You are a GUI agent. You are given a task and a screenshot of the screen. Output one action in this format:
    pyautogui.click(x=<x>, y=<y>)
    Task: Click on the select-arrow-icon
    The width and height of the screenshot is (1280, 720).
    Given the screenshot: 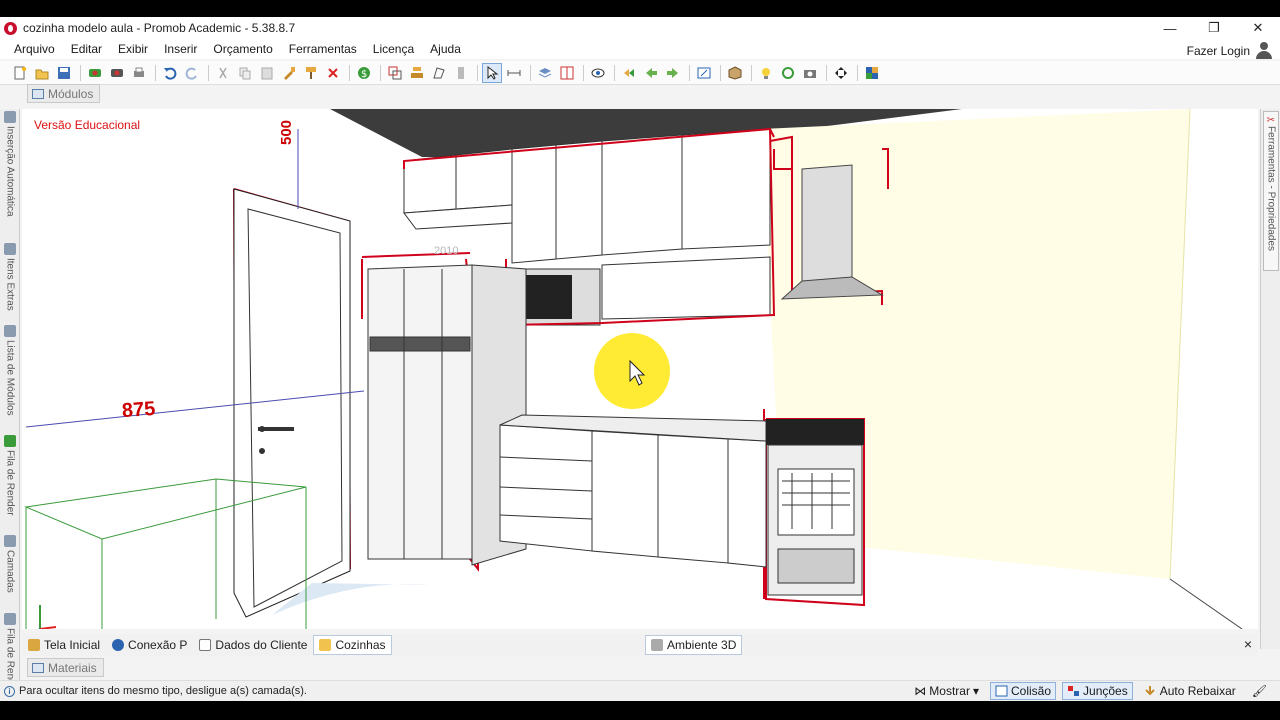 What is the action you would take?
    pyautogui.click(x=492, y=72)
    